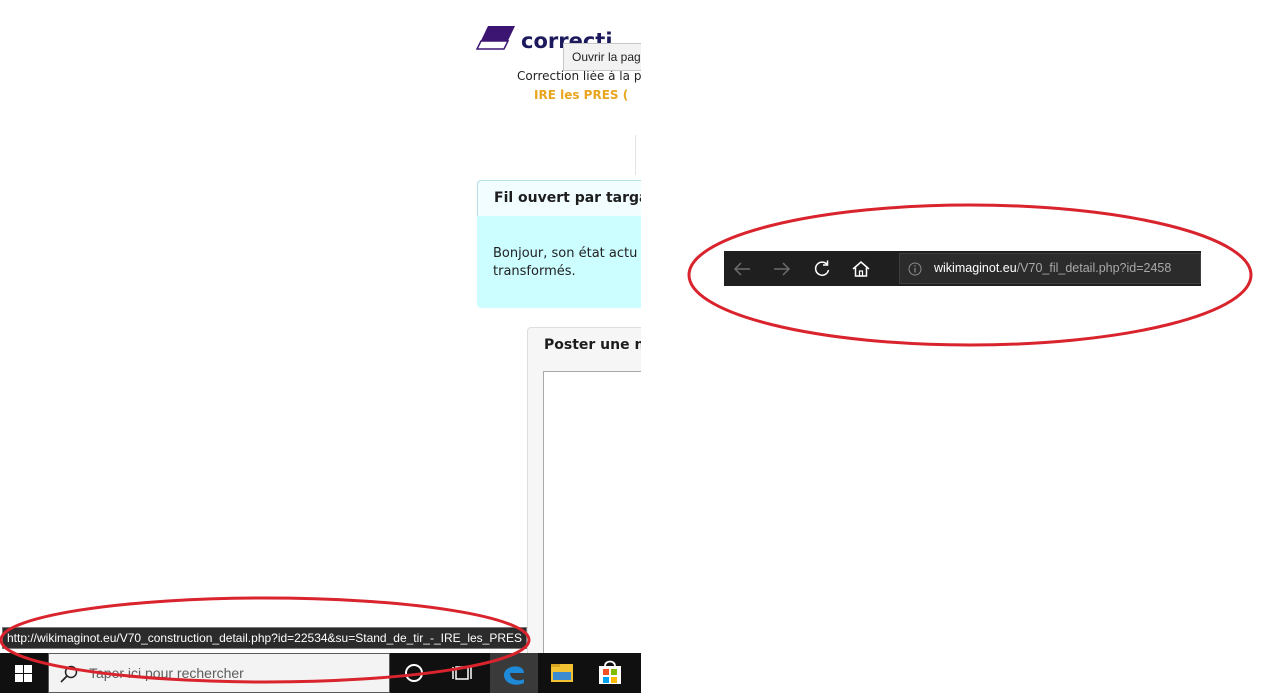  What do you see at coordinates (565, 262) in the screenshot?
I see `thread-body-text: Bonjour, son état actu transformés.` at bounding box center [565, 262].